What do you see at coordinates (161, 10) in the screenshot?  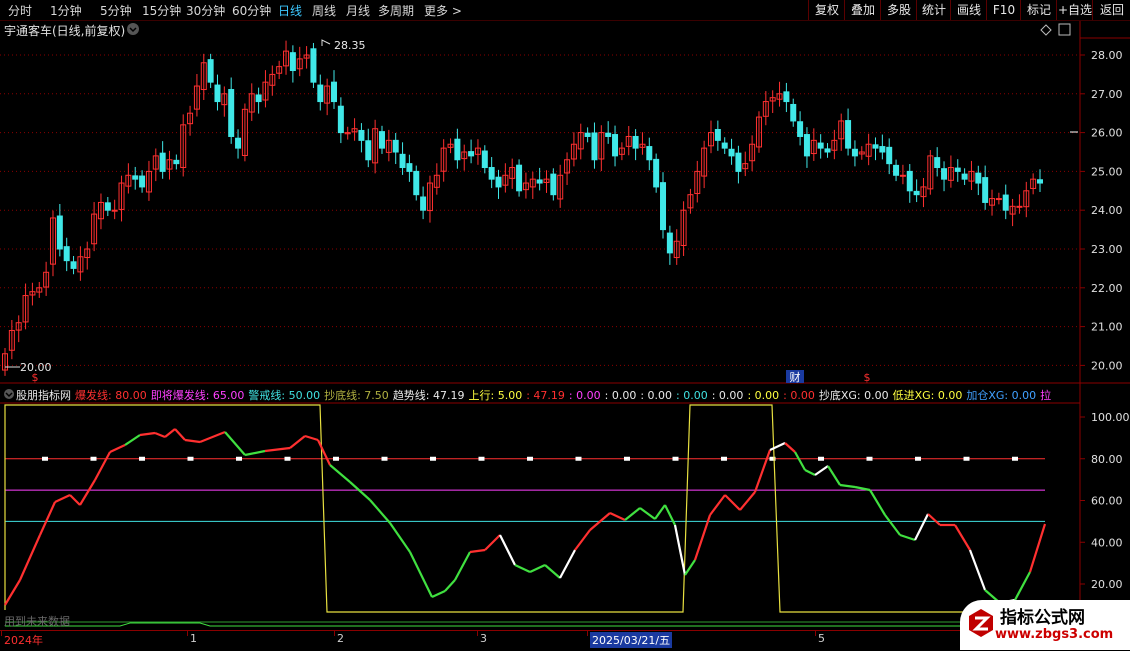 I see `period-tab-3: 15分钟` at bounding box center [161, 10].